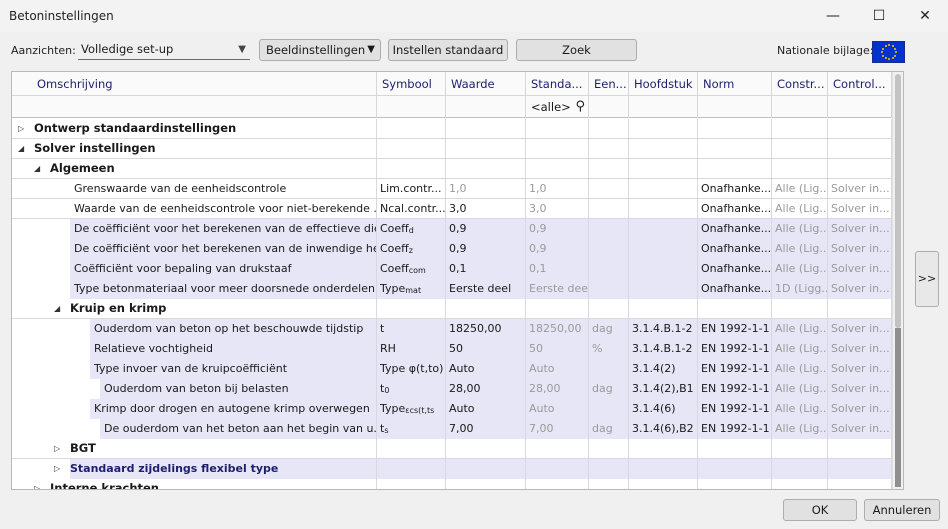  I want to click on maximize-button: ☐, so click(879, 16).